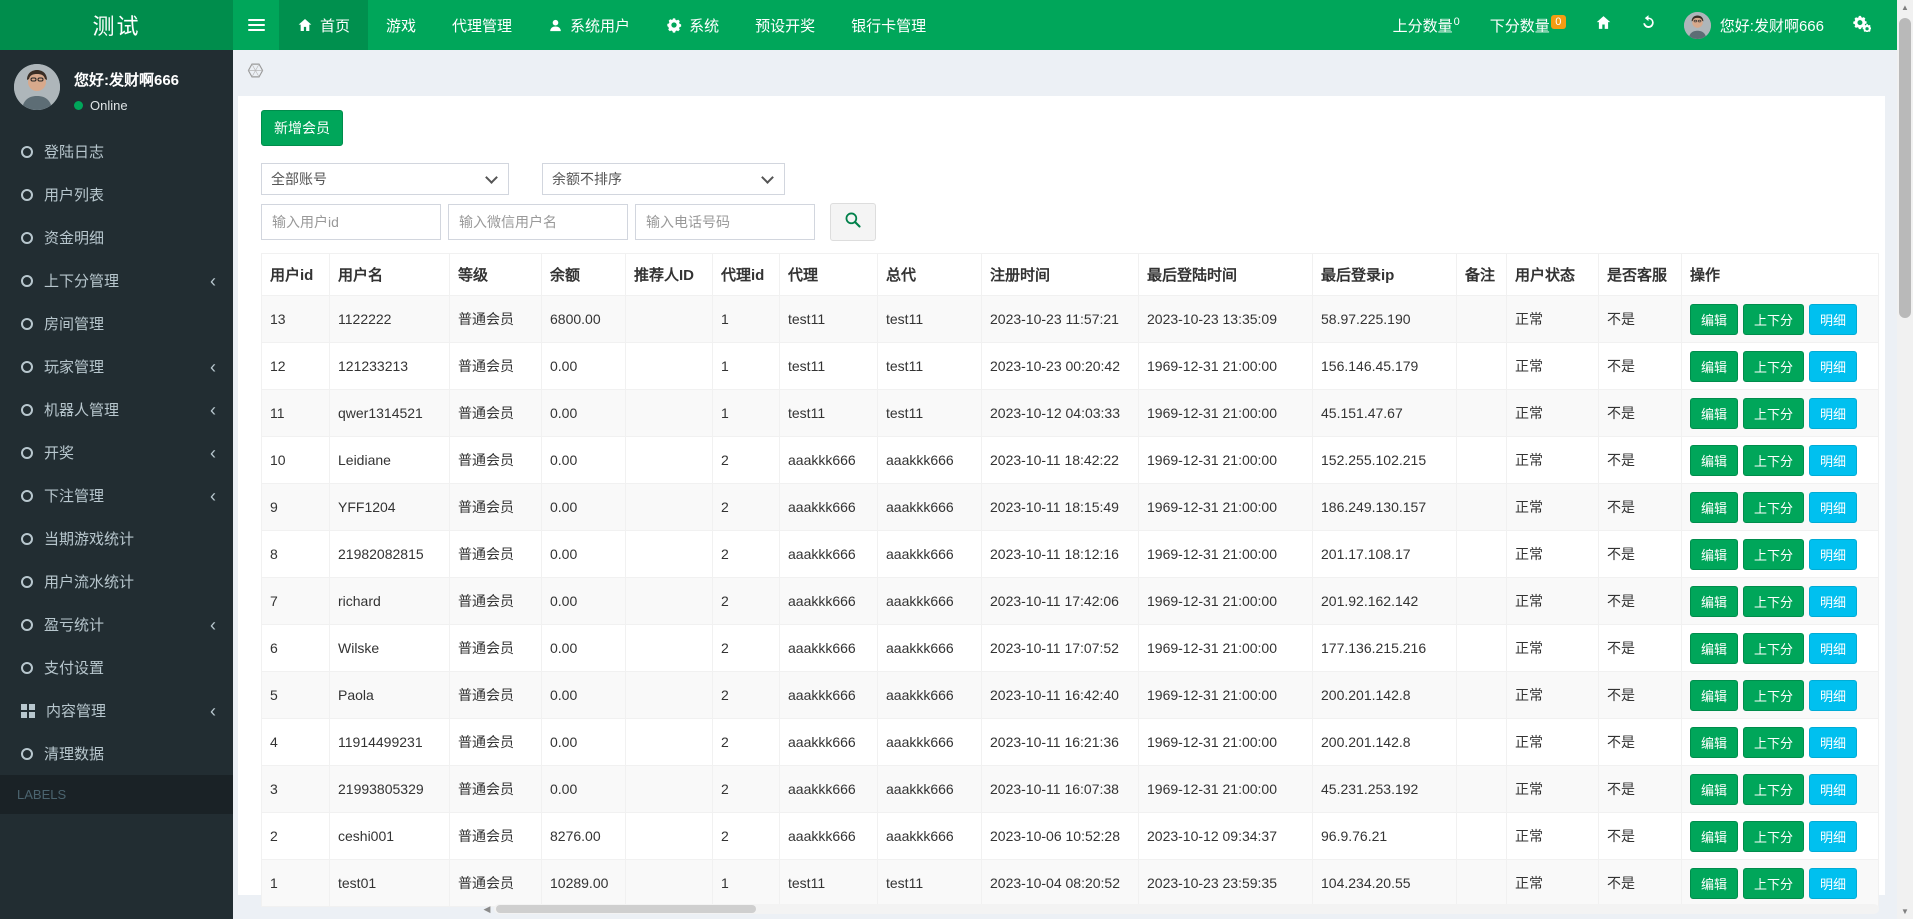 This screenshot has width=1913, height=919. What do you see at coordinates (1905, 7) in the screenshot?
I see `scroll-up-arrow-icon: ▲` at bounding box center [1905, 7].